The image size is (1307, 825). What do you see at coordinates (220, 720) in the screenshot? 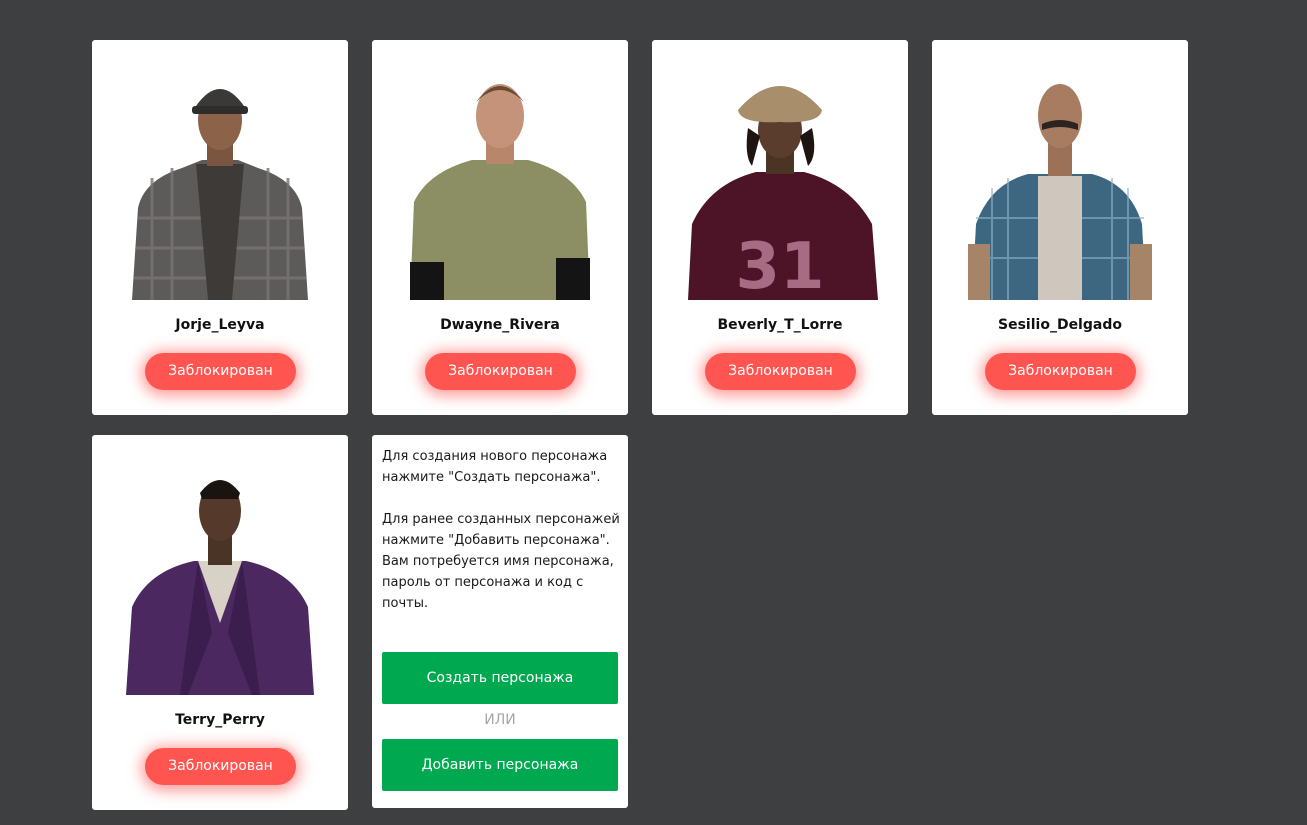
I see `character-name: Terry_Perry` at bounding box center [220, 720].